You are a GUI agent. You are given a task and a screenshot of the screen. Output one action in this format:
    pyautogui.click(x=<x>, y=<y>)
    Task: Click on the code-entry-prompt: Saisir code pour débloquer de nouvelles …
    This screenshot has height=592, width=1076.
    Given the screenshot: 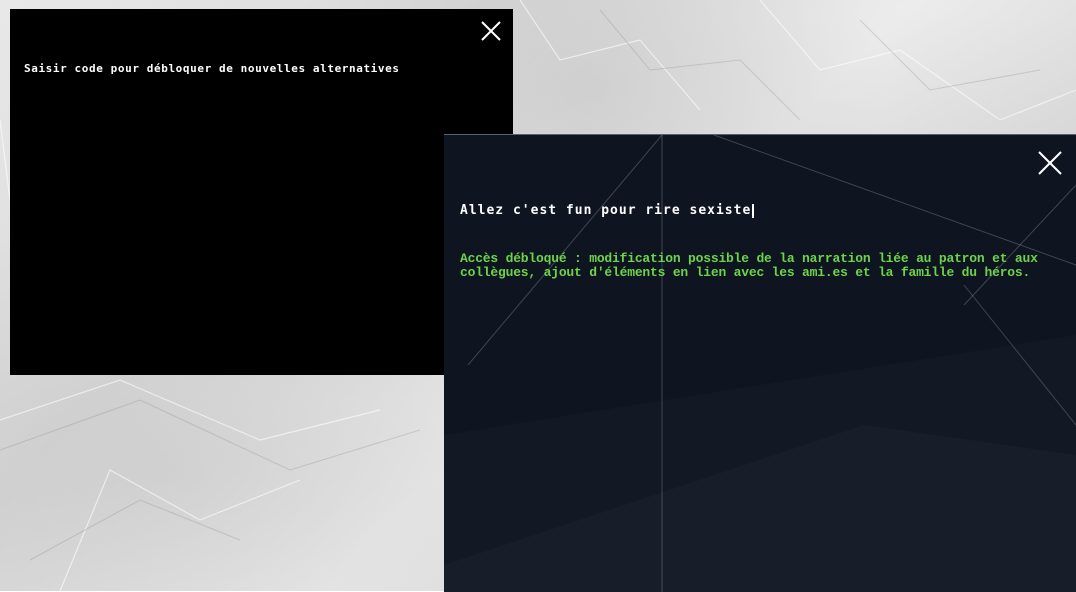 What is the action you would take?
    pyautogui.click(x=212, y=68)
    